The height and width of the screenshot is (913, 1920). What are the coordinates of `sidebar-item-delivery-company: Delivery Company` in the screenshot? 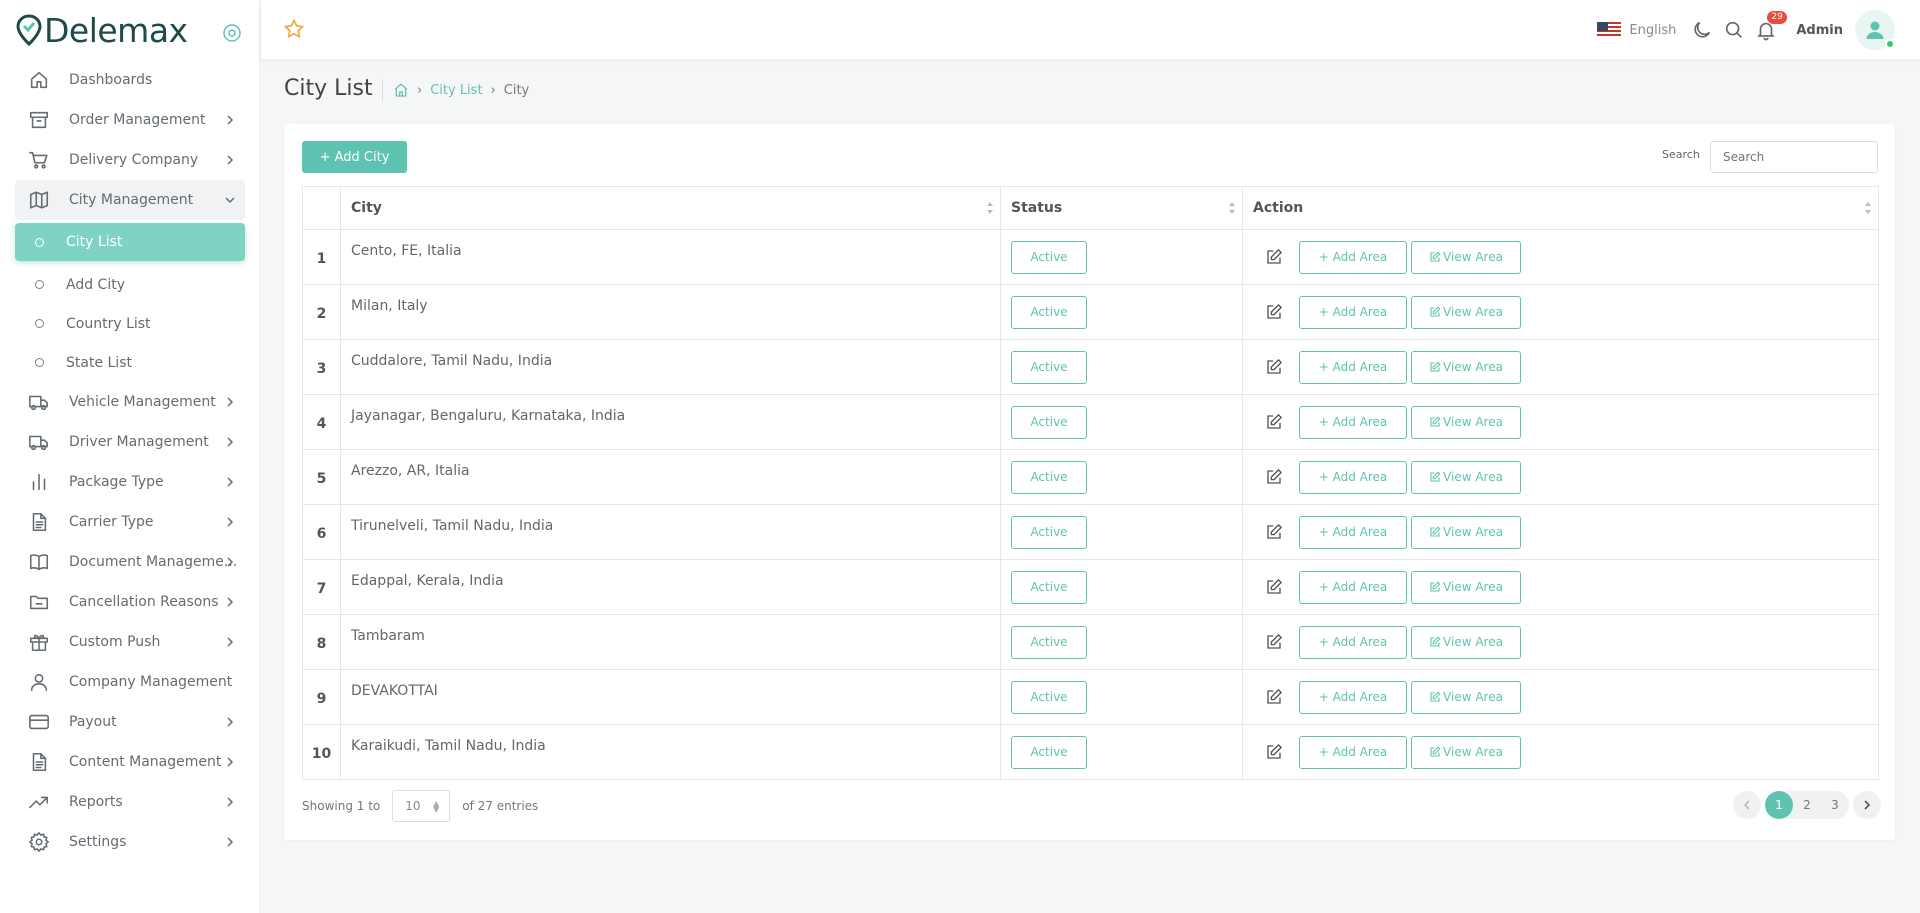 It's located at (130, 160).